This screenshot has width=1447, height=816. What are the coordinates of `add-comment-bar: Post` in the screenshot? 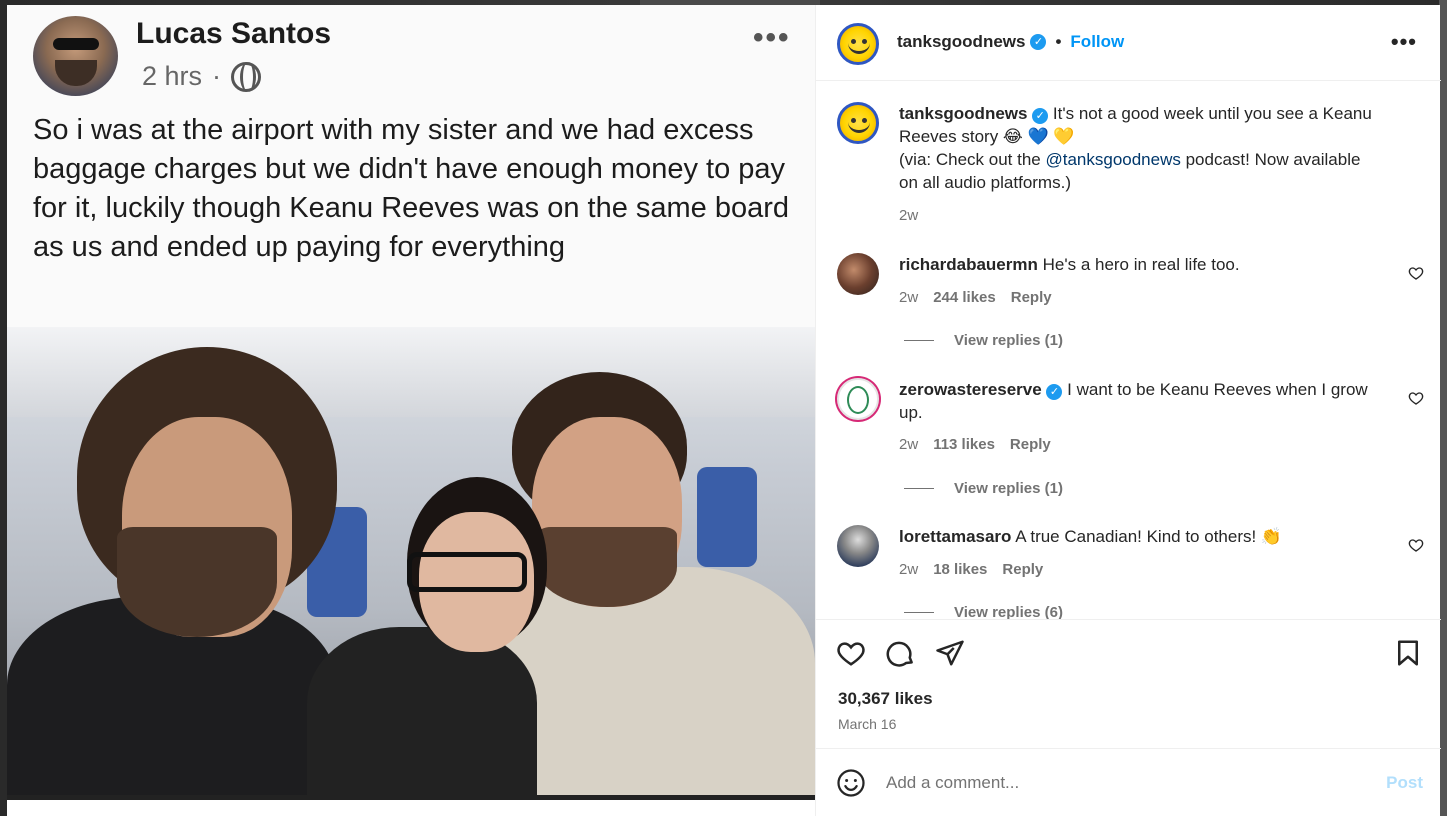 It's located at (1128, 782).